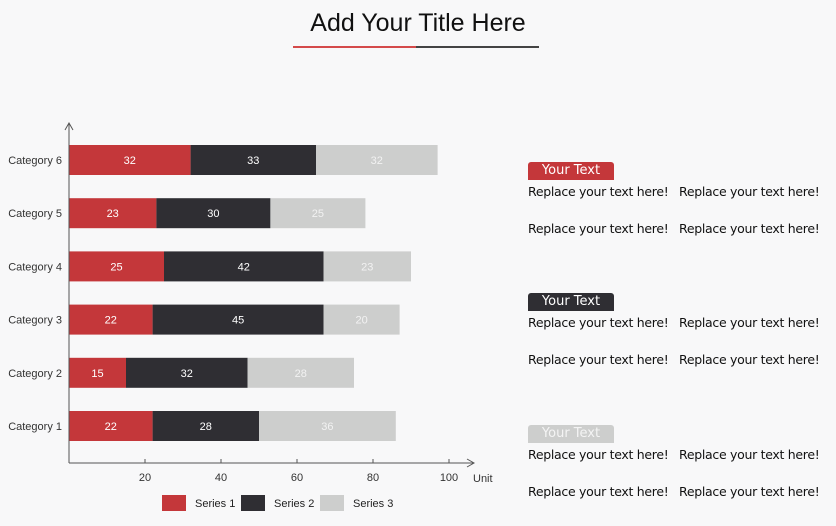 The height and width of the screenshot is (526, 836). I want to click on bar-value-label: 20, so click(361, 321).